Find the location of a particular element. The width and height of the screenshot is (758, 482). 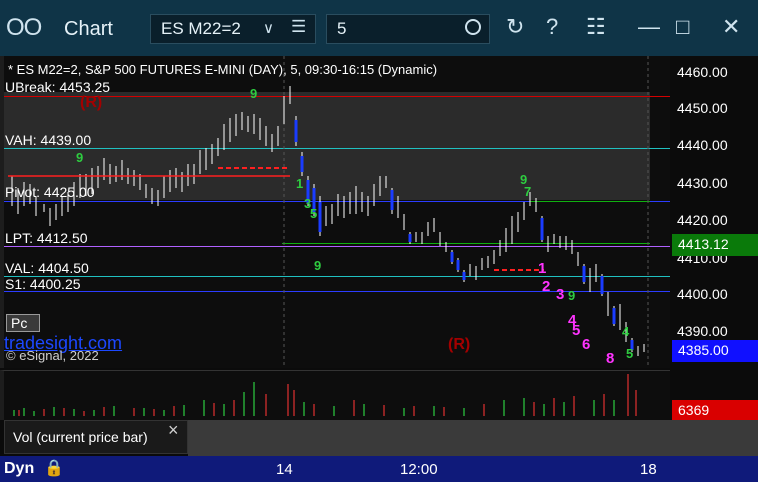

svg-text: 7 is located at coordinates (527, 191).